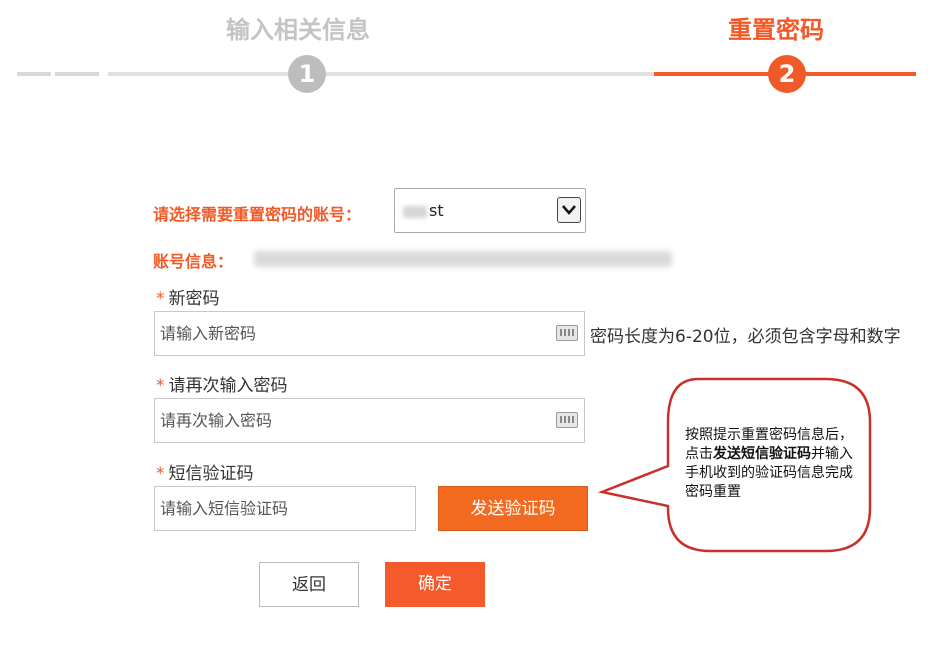  What do you see at coordinates (490, 210) in the screenshot?
I see `account-select: st` at bounding box center [490, 210].